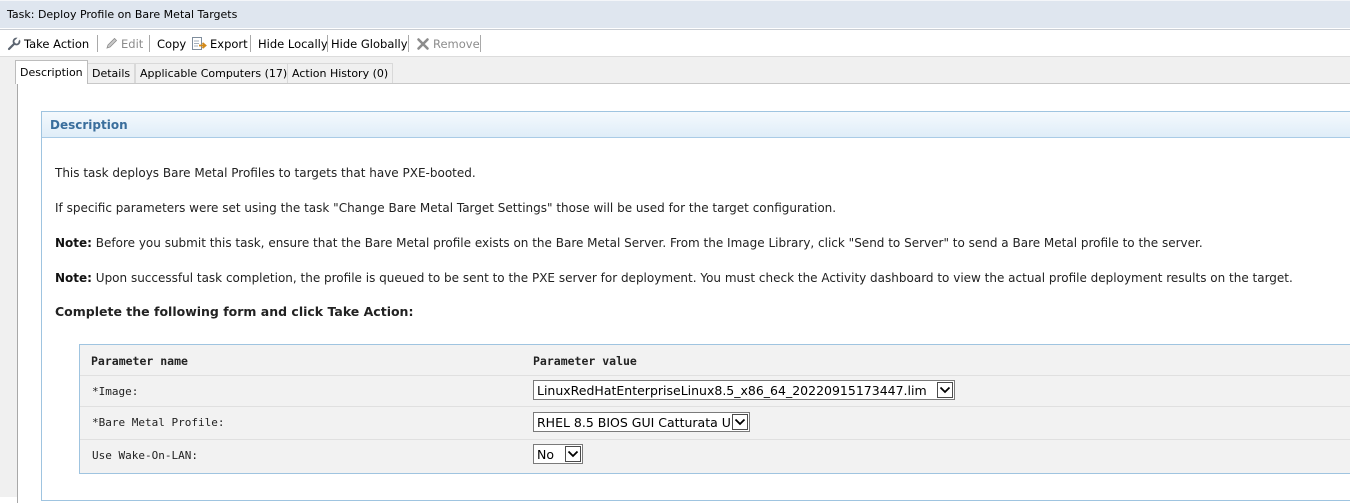 This screenshot has width=1350, height=503. I want to click on copy-button: Copy, so click(171, 43).